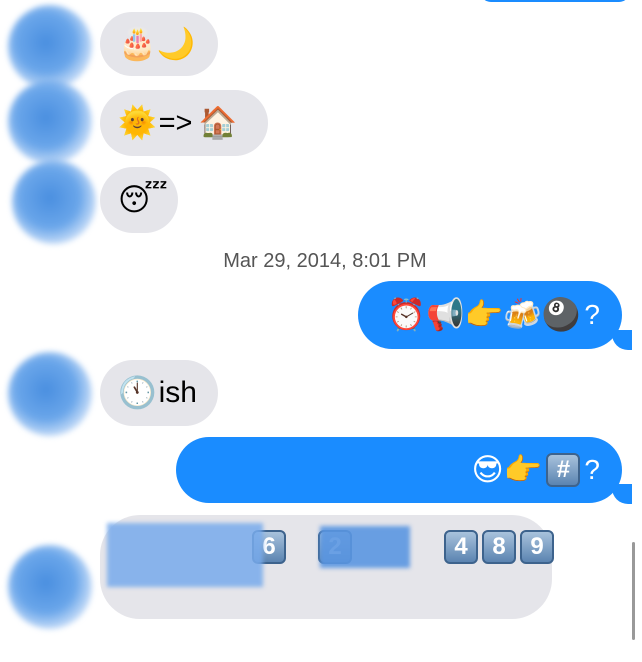 This screenshot has width=642, height=662. Describe the element at coordinates (537, 547) in the screenshot. I see `keycap-digit: 9` at that location.